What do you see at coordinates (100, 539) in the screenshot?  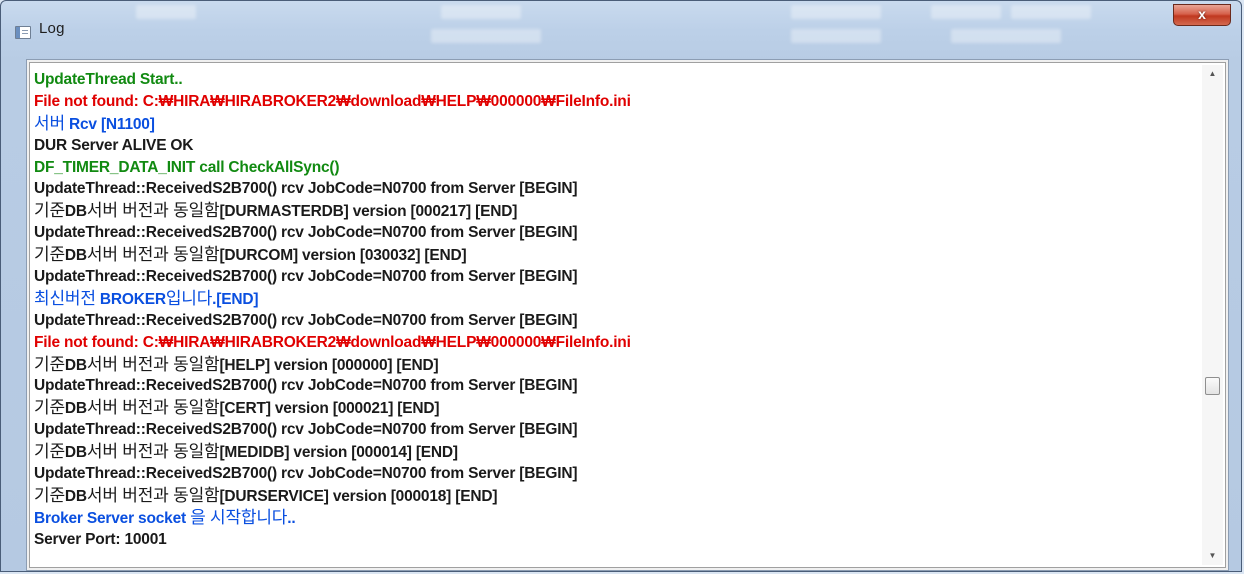 I see `log-line: Server Port: 10001` at bounding box center [100, 539].